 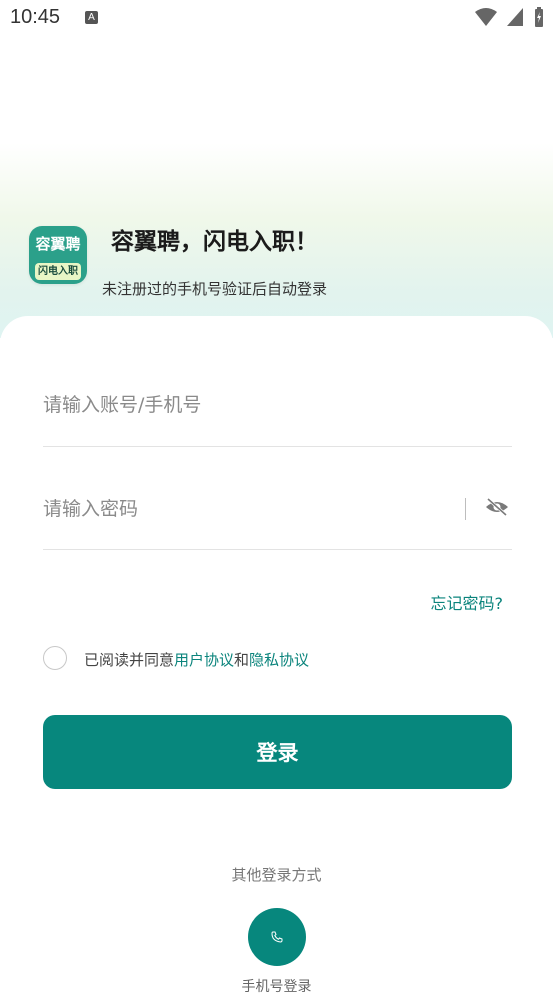 I want to click on login-button: 登录, so click(x=277, y=752).